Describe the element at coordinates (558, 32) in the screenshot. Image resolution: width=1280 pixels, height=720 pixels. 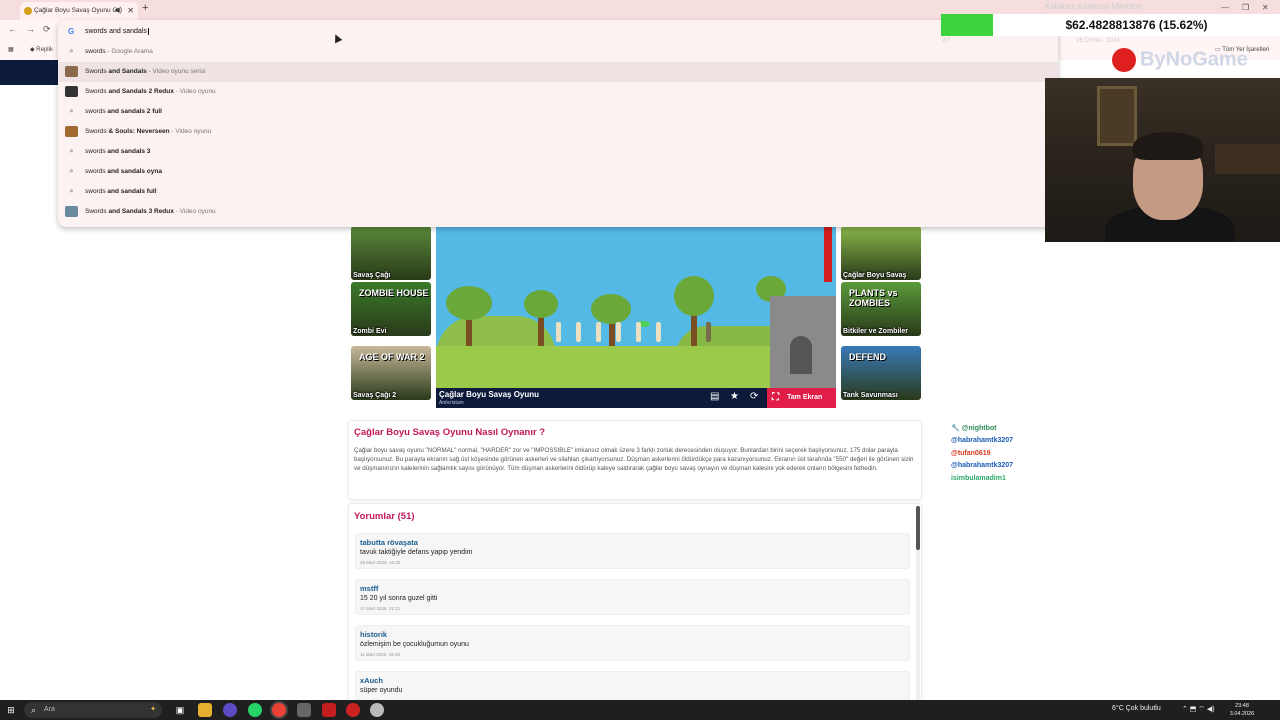
I see `address-bar-input: G swords and sandals` at that location.